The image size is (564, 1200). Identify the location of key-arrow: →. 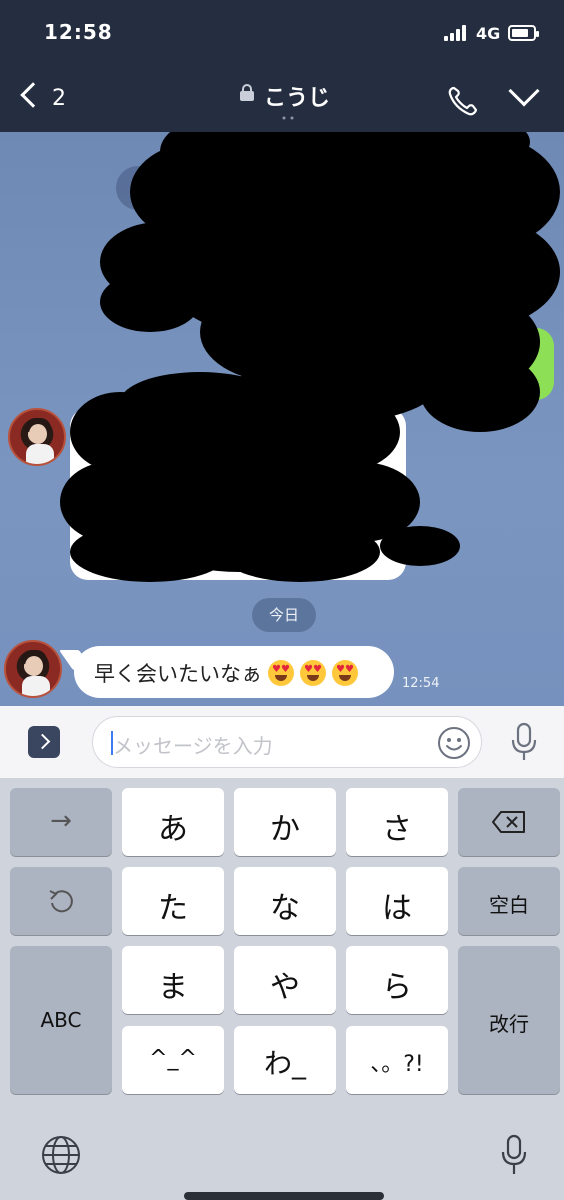
(61, 822).